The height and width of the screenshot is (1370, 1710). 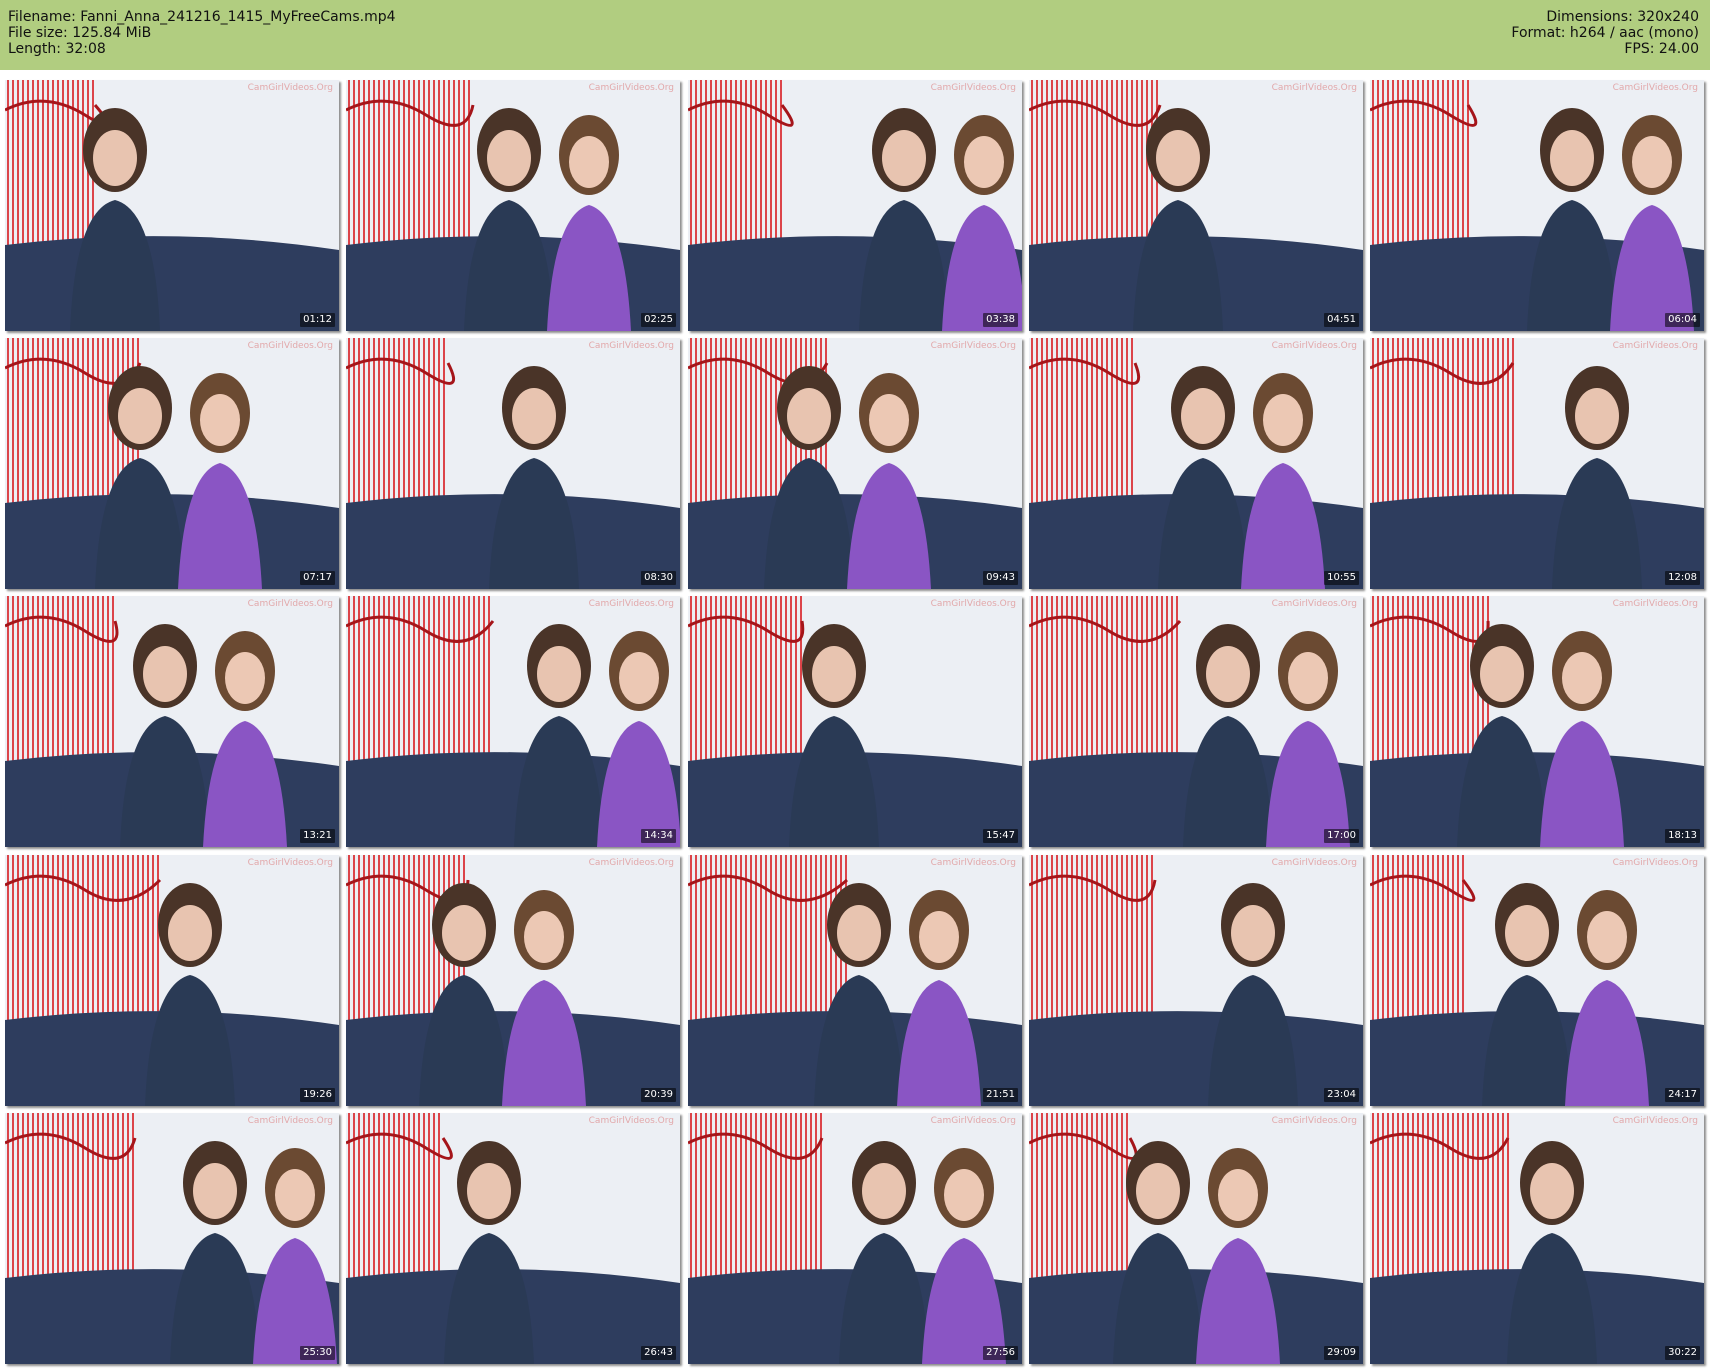 I want to click on thumbnail-frame: CamGirlVideos.Org 17:00, so click(x=1196, y=721).